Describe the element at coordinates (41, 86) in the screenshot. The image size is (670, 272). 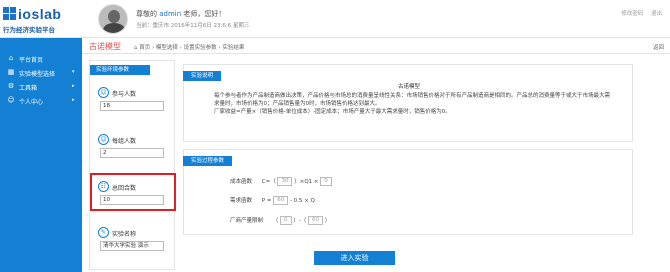
I see `sidebar-item-toolbox: ⚙ 工具箱 ▸` at that location.